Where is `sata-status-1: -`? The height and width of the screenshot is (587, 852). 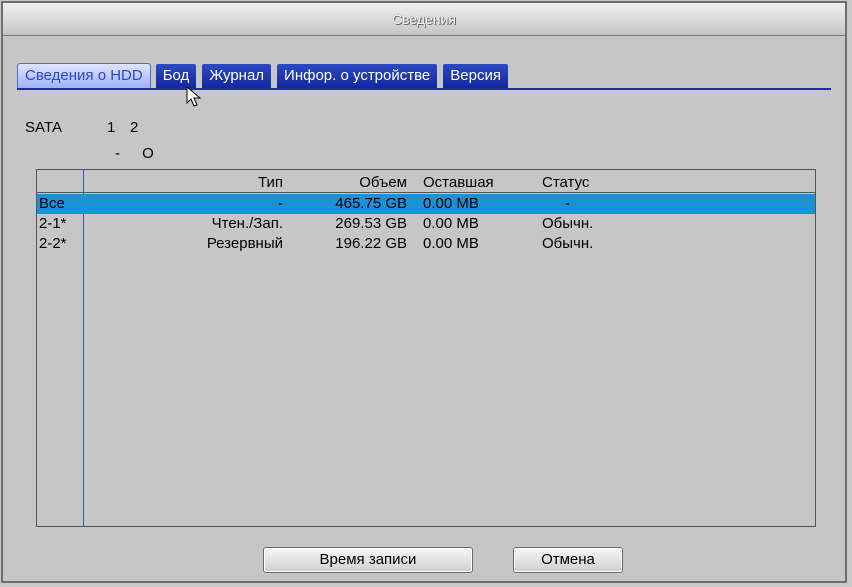
sata-status-1: - is located at coordinates (117, 153).